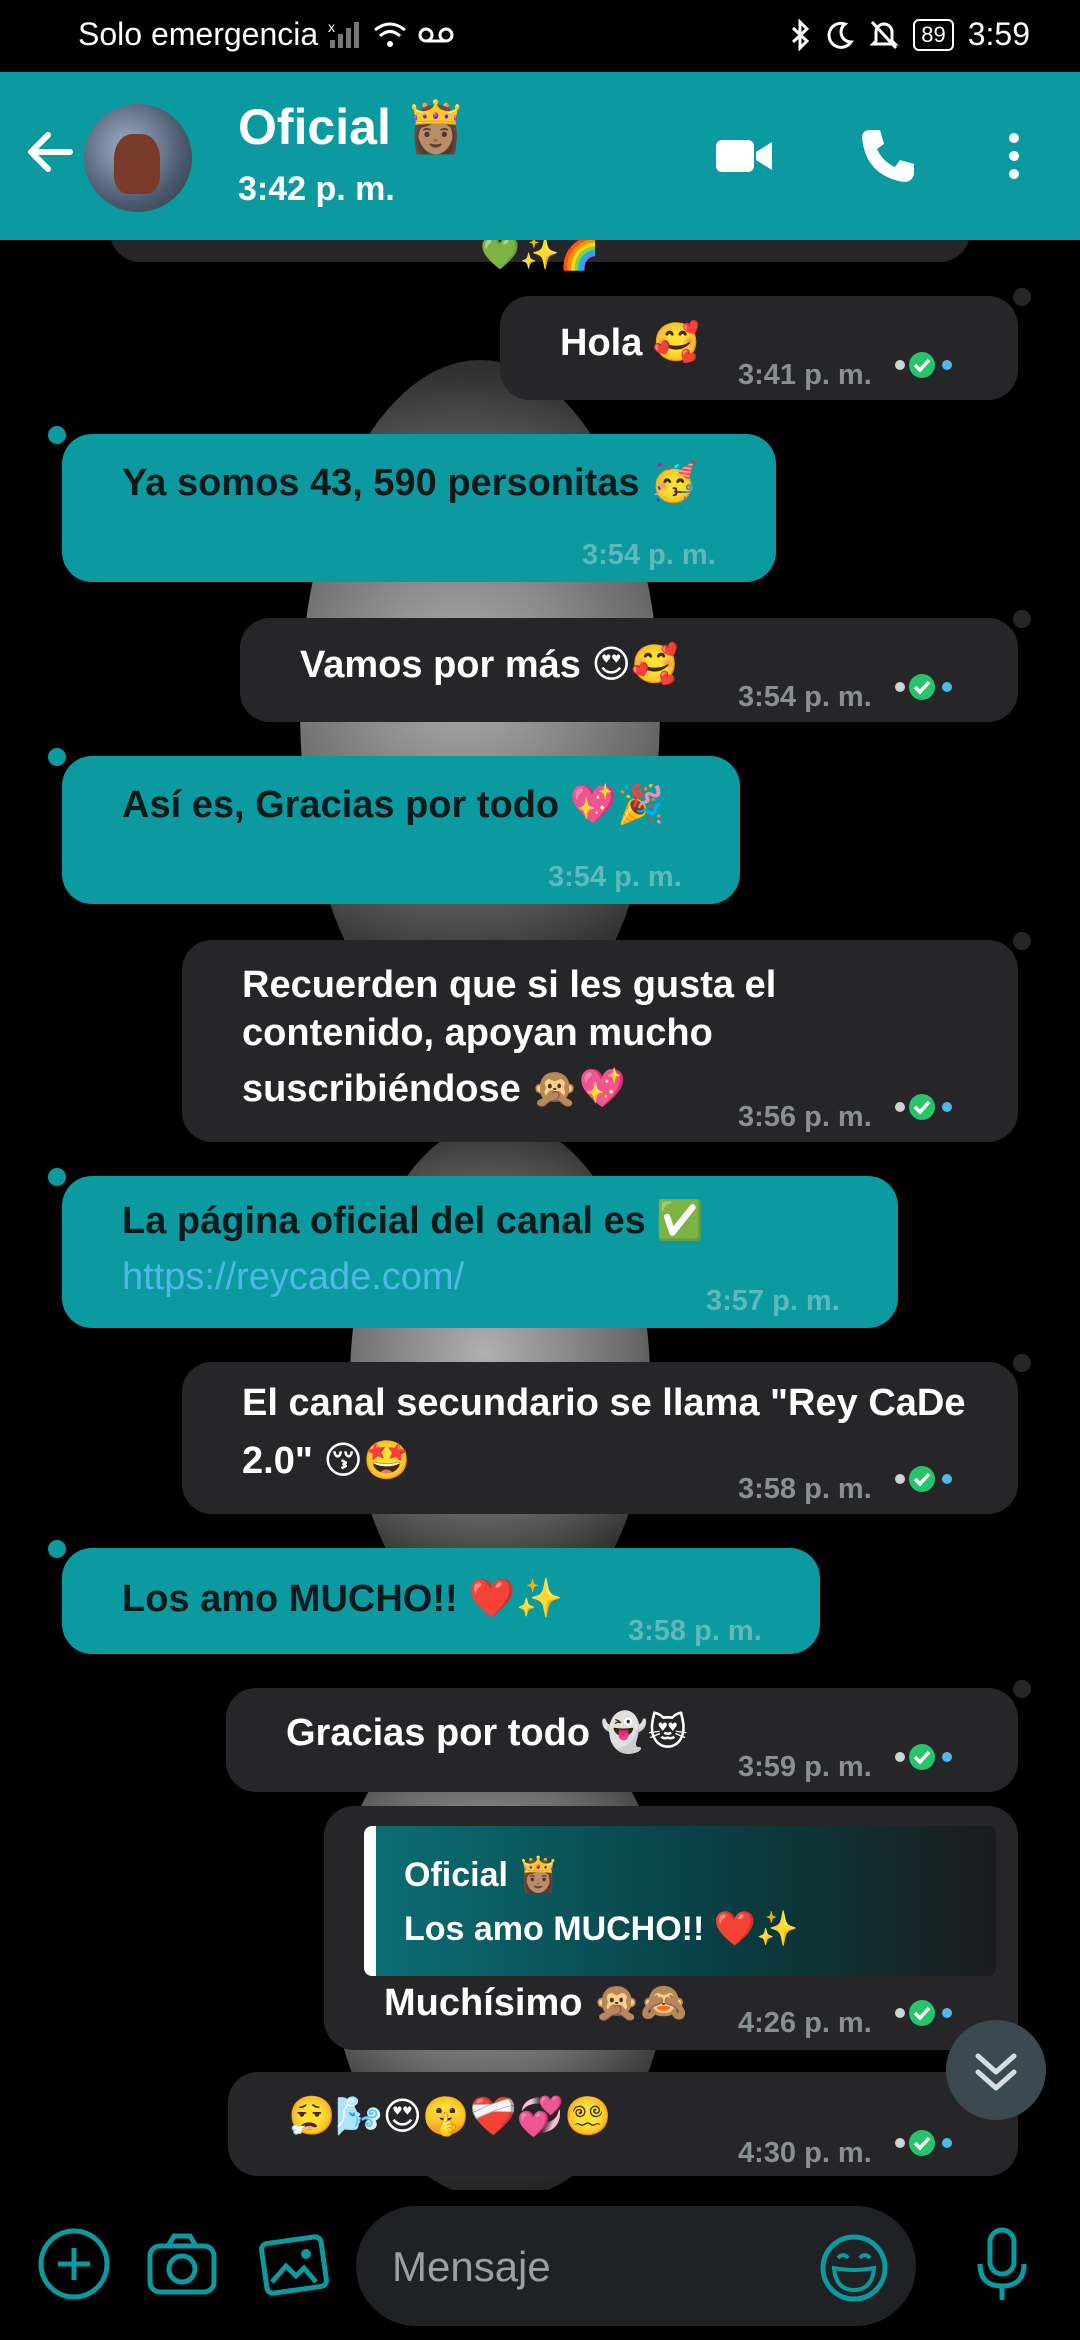 The height and width of the screenshot is (2340, 1080). What do you see at coordinates (419, 508) in the screenshot?
I see `message-bubble-incoming: Ya somos 43, 590 personitas 🥳 3:54 p. m.` at bounding box center [419, 508].